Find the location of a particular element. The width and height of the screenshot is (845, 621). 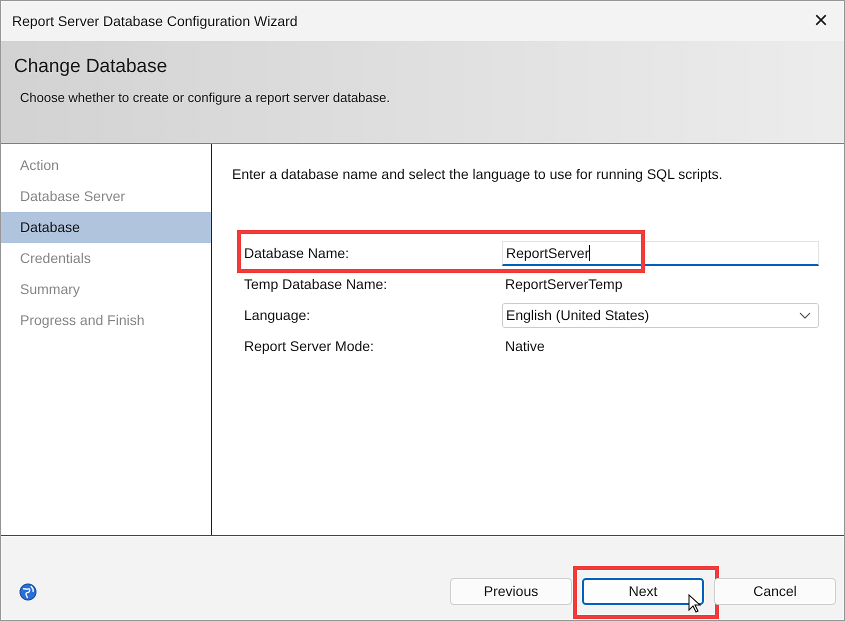

step-item: Database is located at coordinates (106, 227).